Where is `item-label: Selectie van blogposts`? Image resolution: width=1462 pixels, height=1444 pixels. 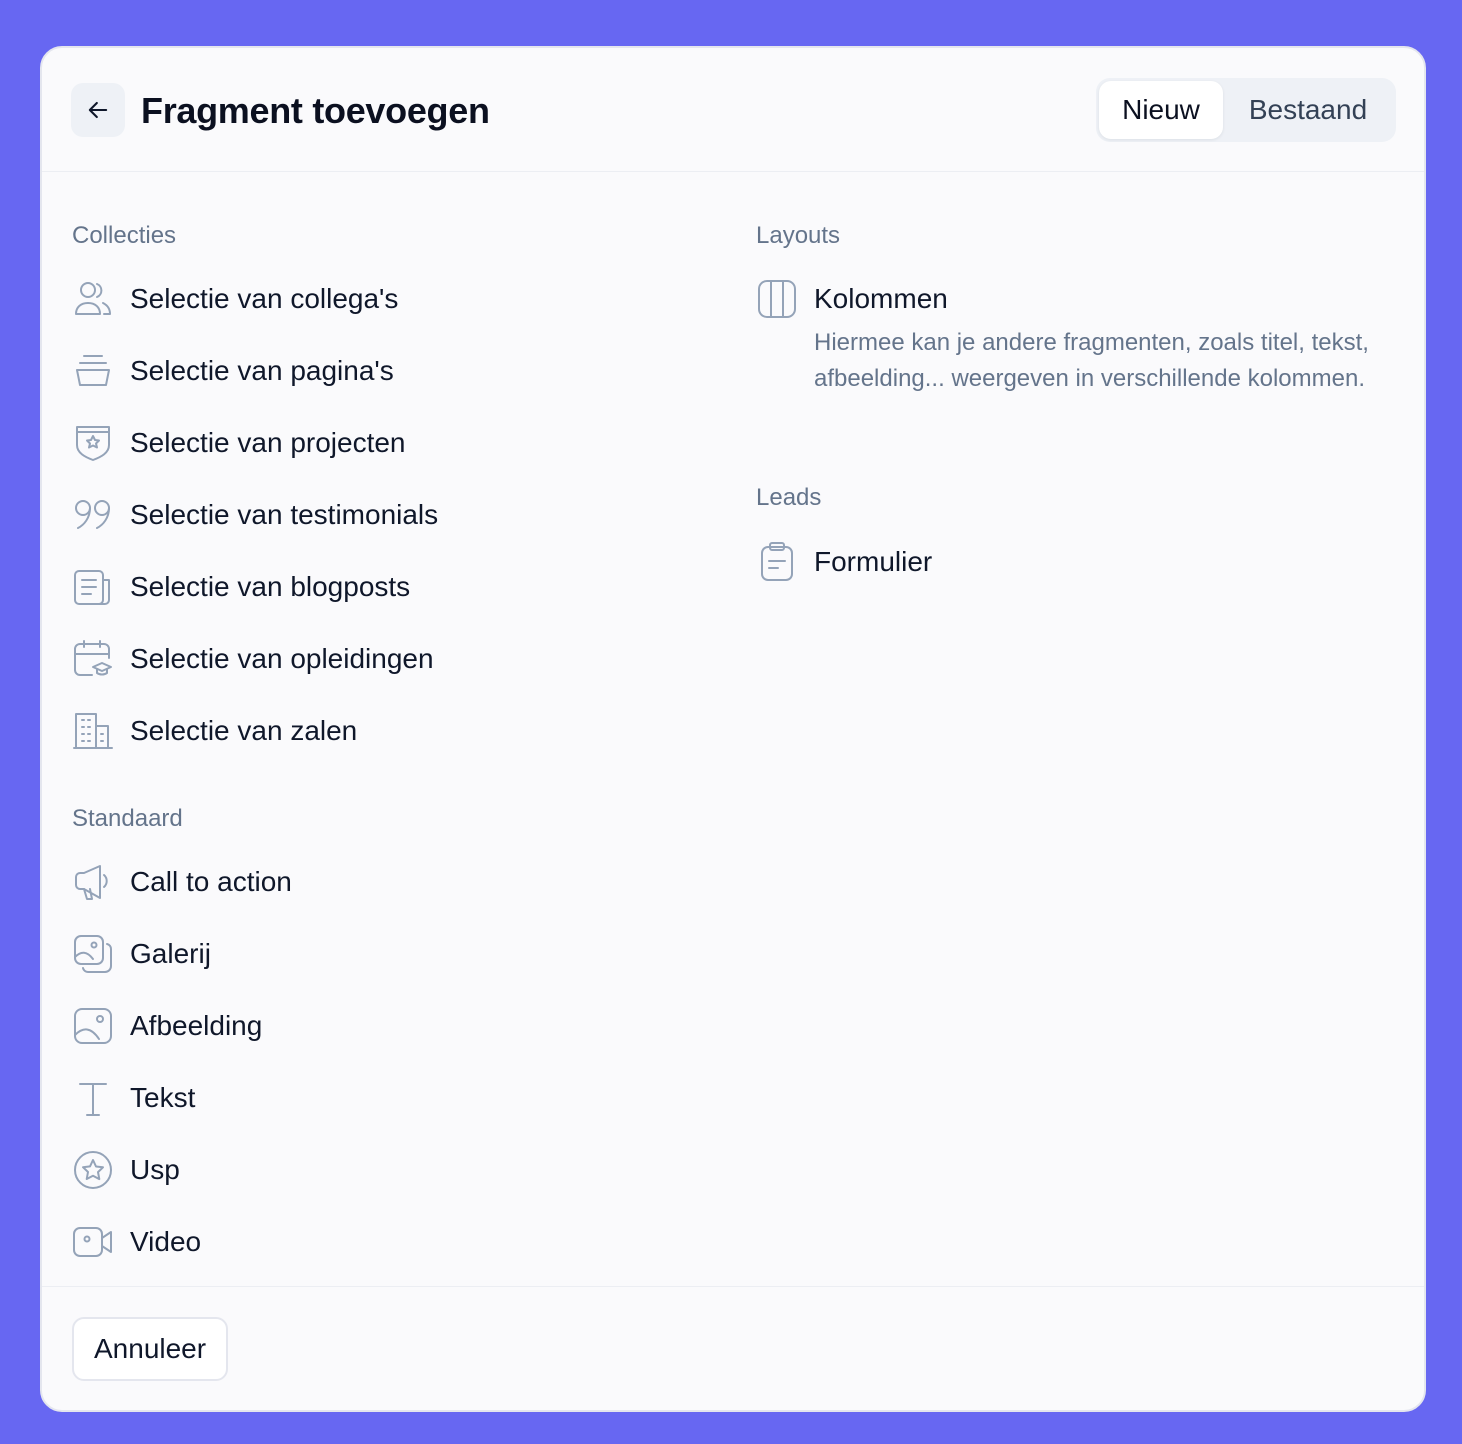
item-label: Selectie van blogposts is located at coordinates (270, 586).